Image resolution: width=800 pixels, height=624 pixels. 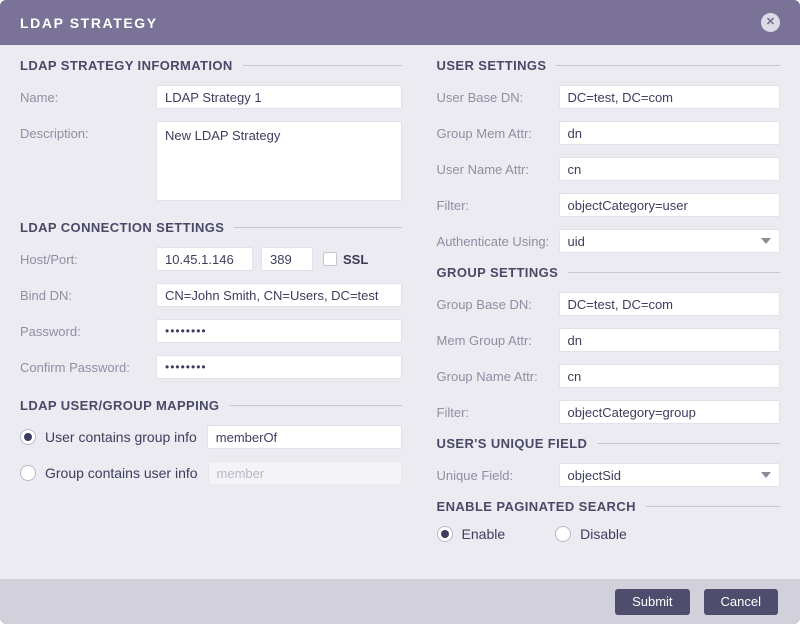 What do you see at coordinates (669, 376) in the screenshot?
I see `group-name-attr-input` at bounding box center [669, 376].